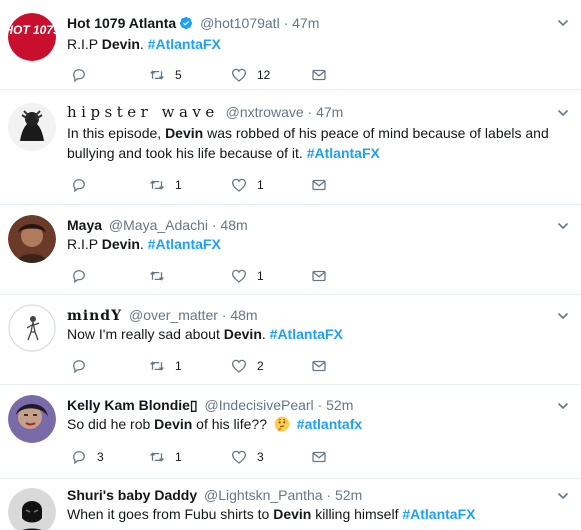 The height and width of the screenshot is (530, 581). I want to click on tweet-actions: 5 12, so click(220, 75).